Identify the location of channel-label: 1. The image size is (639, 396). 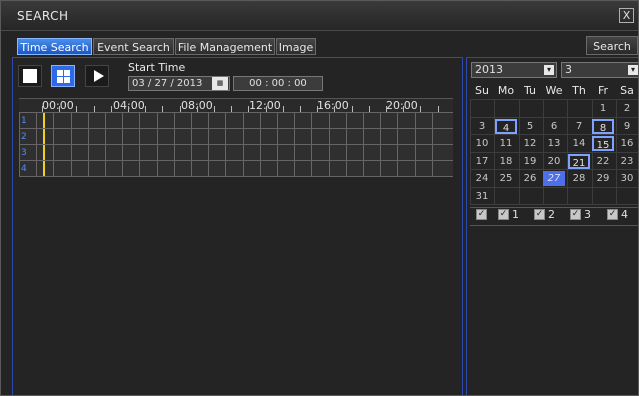
(24, 121).